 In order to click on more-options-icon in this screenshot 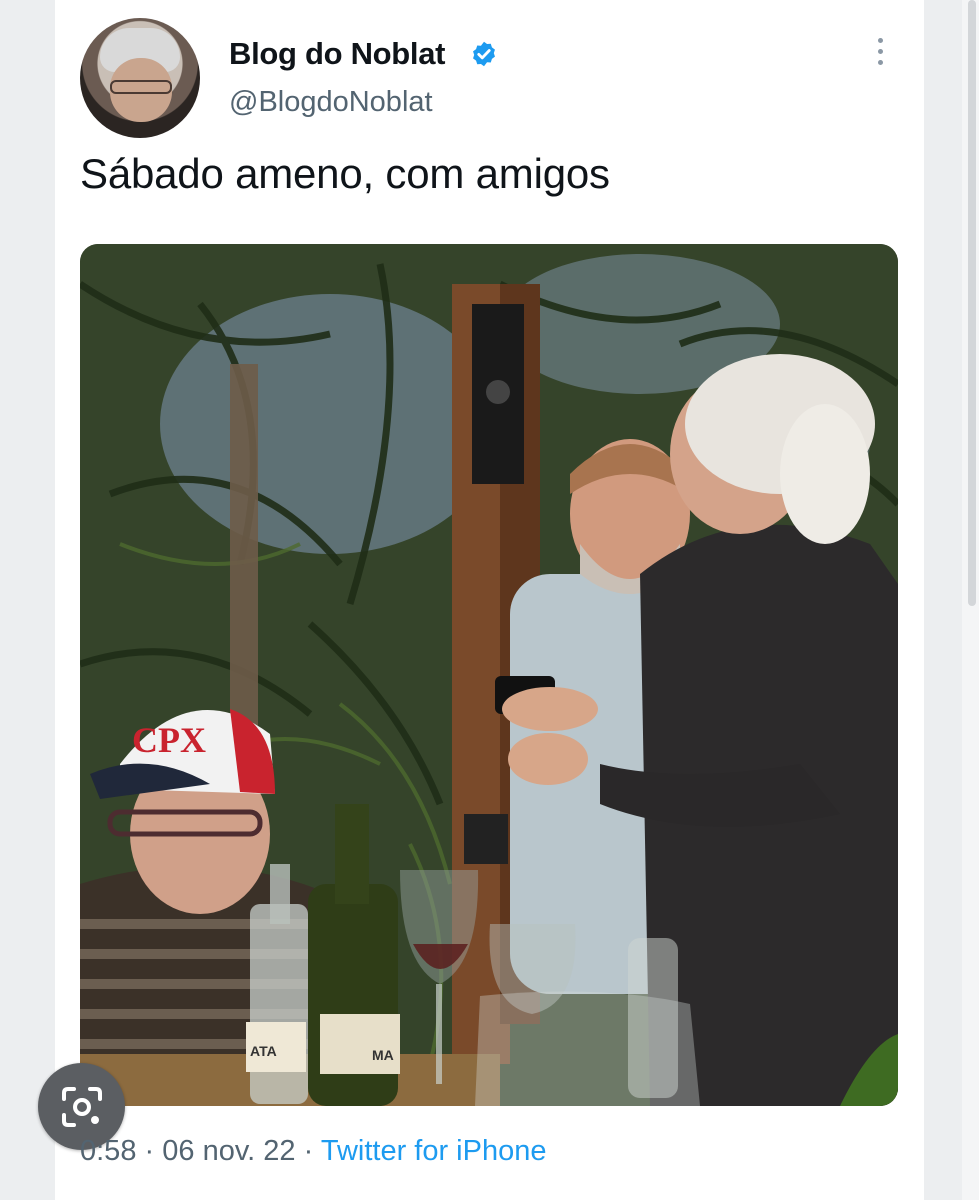, I will do `click(880, 55)`.